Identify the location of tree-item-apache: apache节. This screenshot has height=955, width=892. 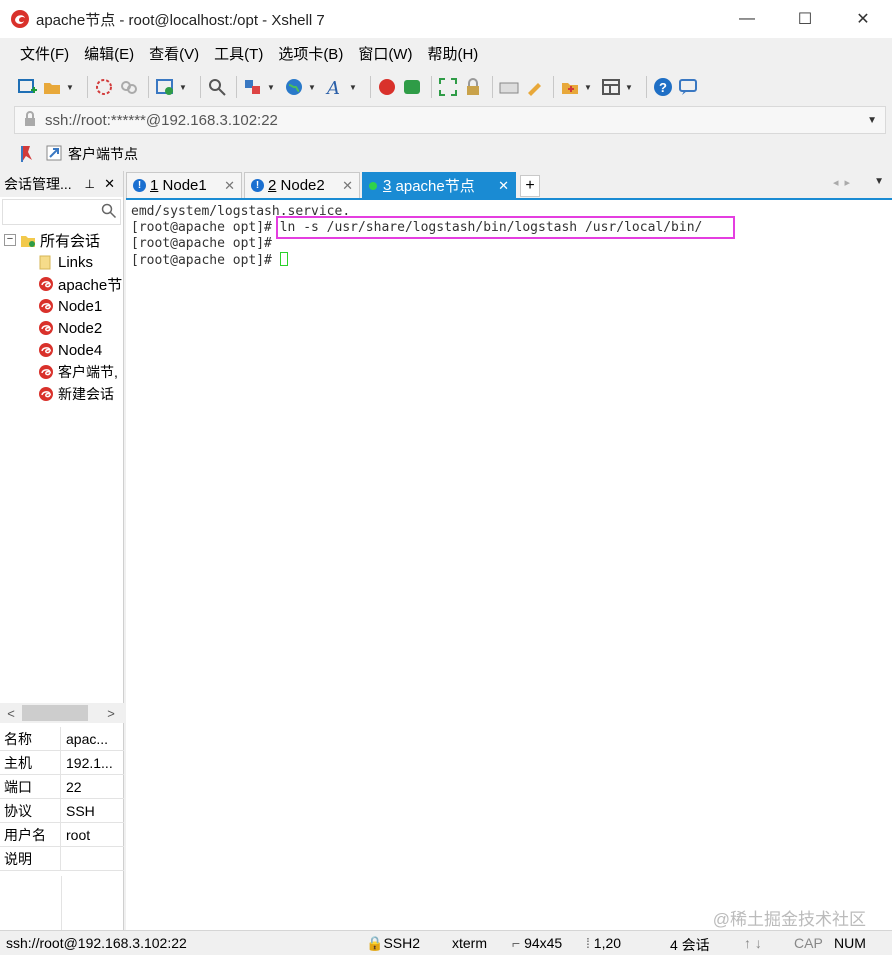
(61, 284).